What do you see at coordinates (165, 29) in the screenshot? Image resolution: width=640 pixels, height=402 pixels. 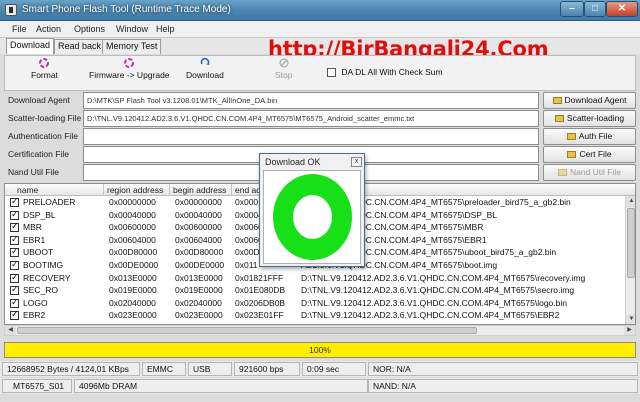 I see `menu-help: Help` at bounding box center [165, 29].